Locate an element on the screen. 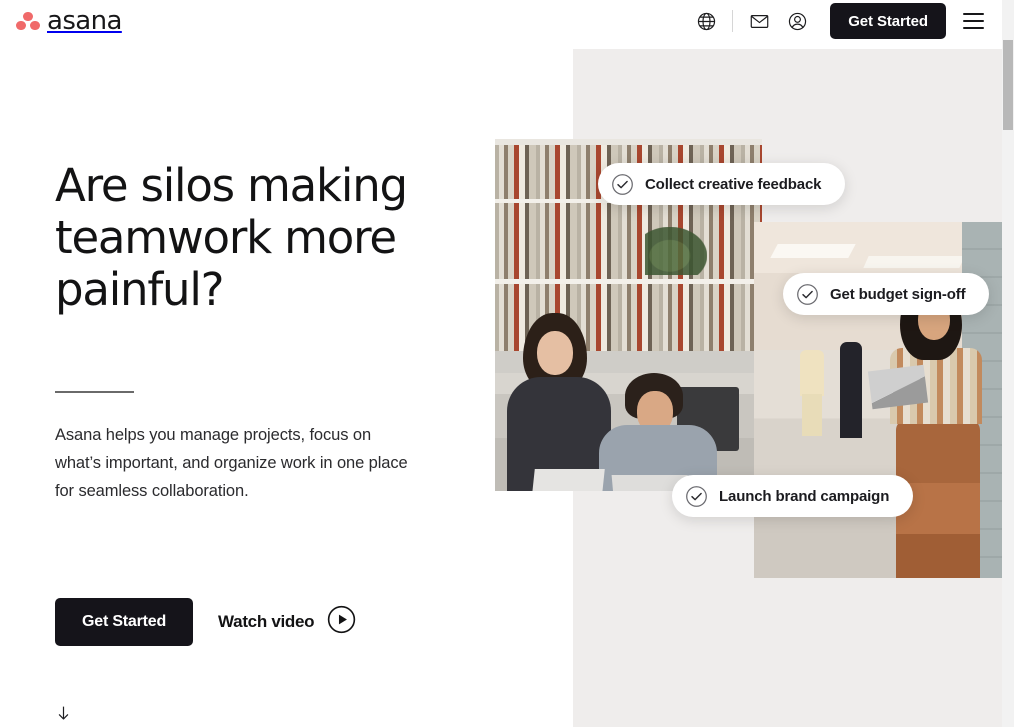 The width and height of the screenshot is (1014, 727). task-card-launch-brand-campaign: Launch brand campaign is located at coordinates (793, 496).